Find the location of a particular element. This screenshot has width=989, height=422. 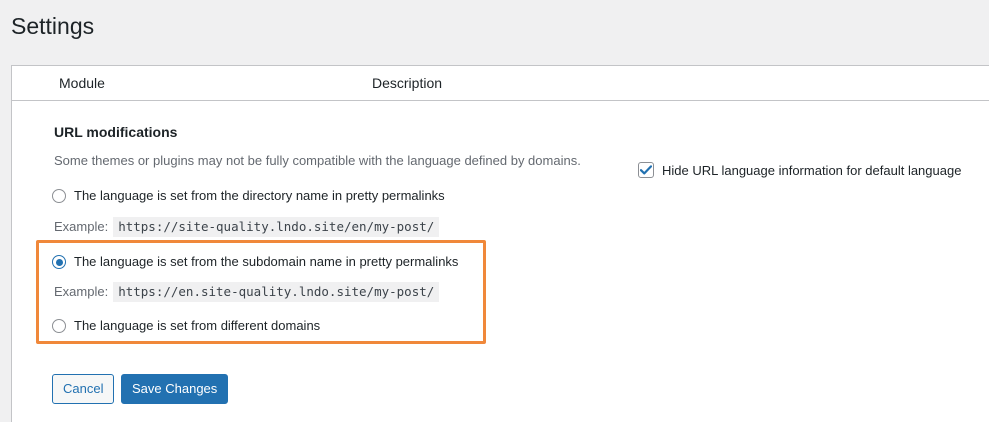

section-title-url-modifications: URL modifications is located at coordinates (116, 132).